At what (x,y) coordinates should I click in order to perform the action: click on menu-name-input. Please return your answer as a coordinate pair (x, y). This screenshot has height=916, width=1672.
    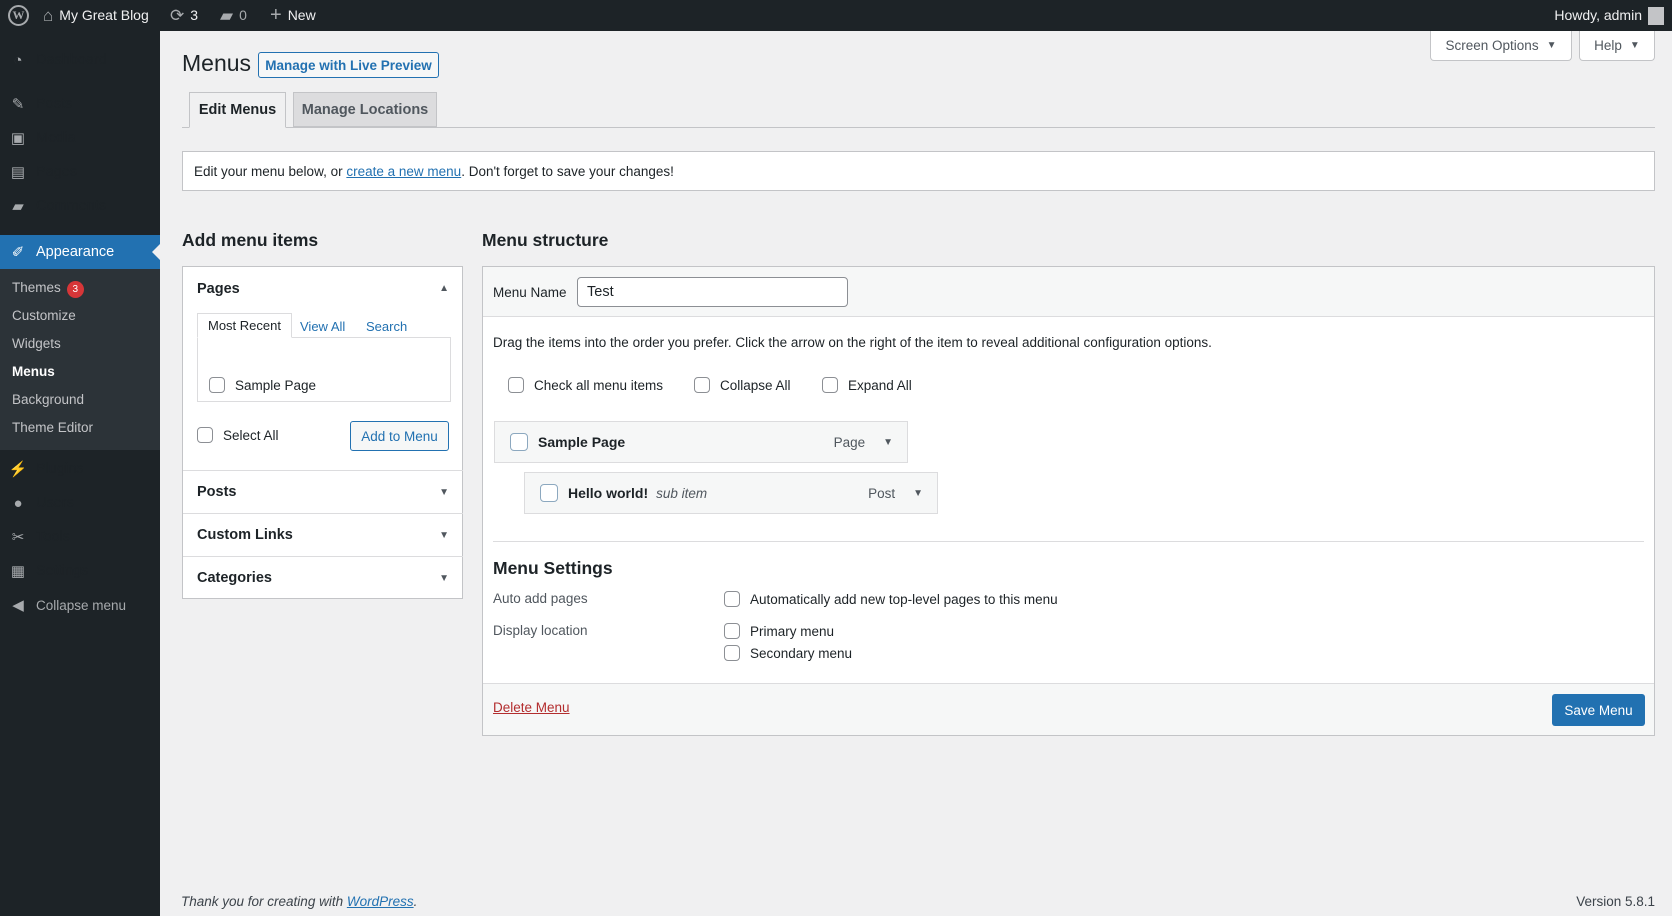
    Looking at the image, I should click on (712, 292).